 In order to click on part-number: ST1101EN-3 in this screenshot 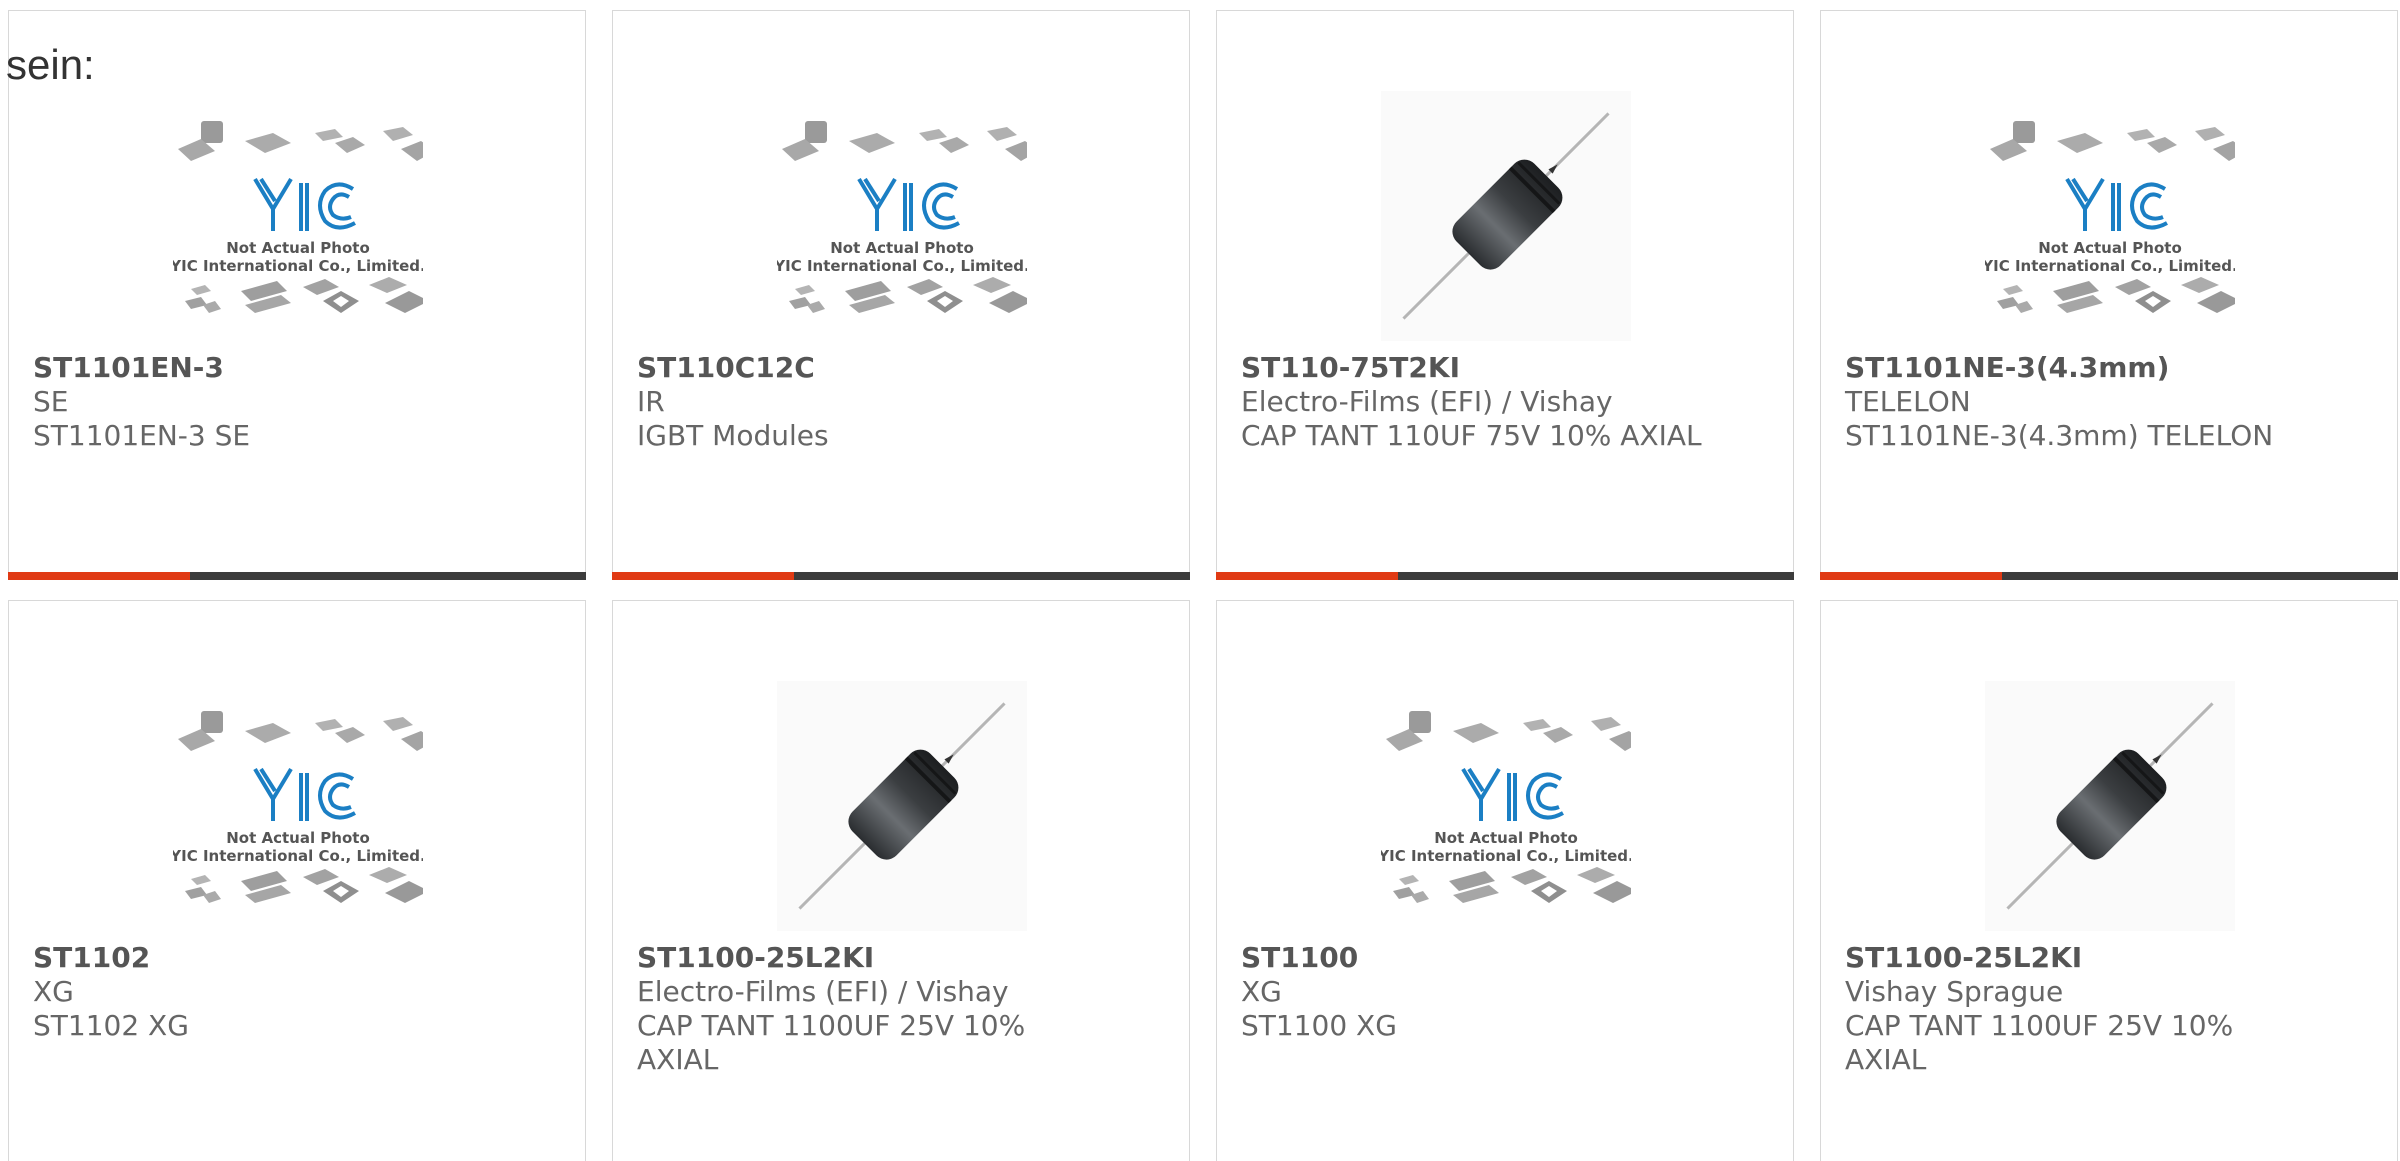, I will do `click(299, 368)`.